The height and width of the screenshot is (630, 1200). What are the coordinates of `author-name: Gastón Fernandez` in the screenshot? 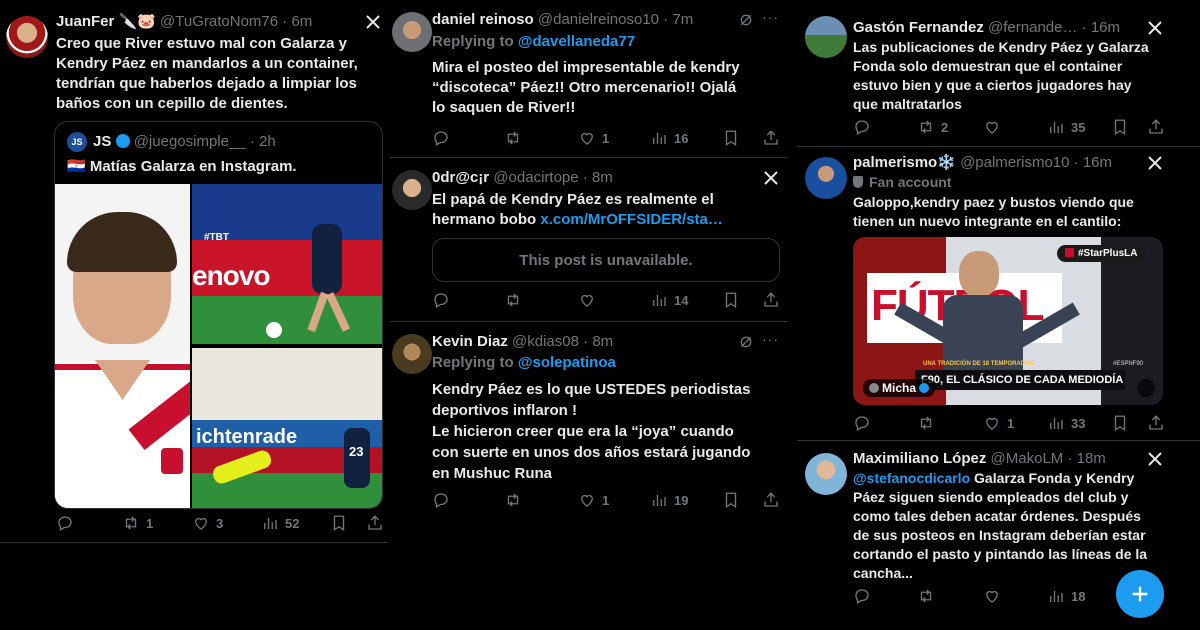 It's located at (918, 27).